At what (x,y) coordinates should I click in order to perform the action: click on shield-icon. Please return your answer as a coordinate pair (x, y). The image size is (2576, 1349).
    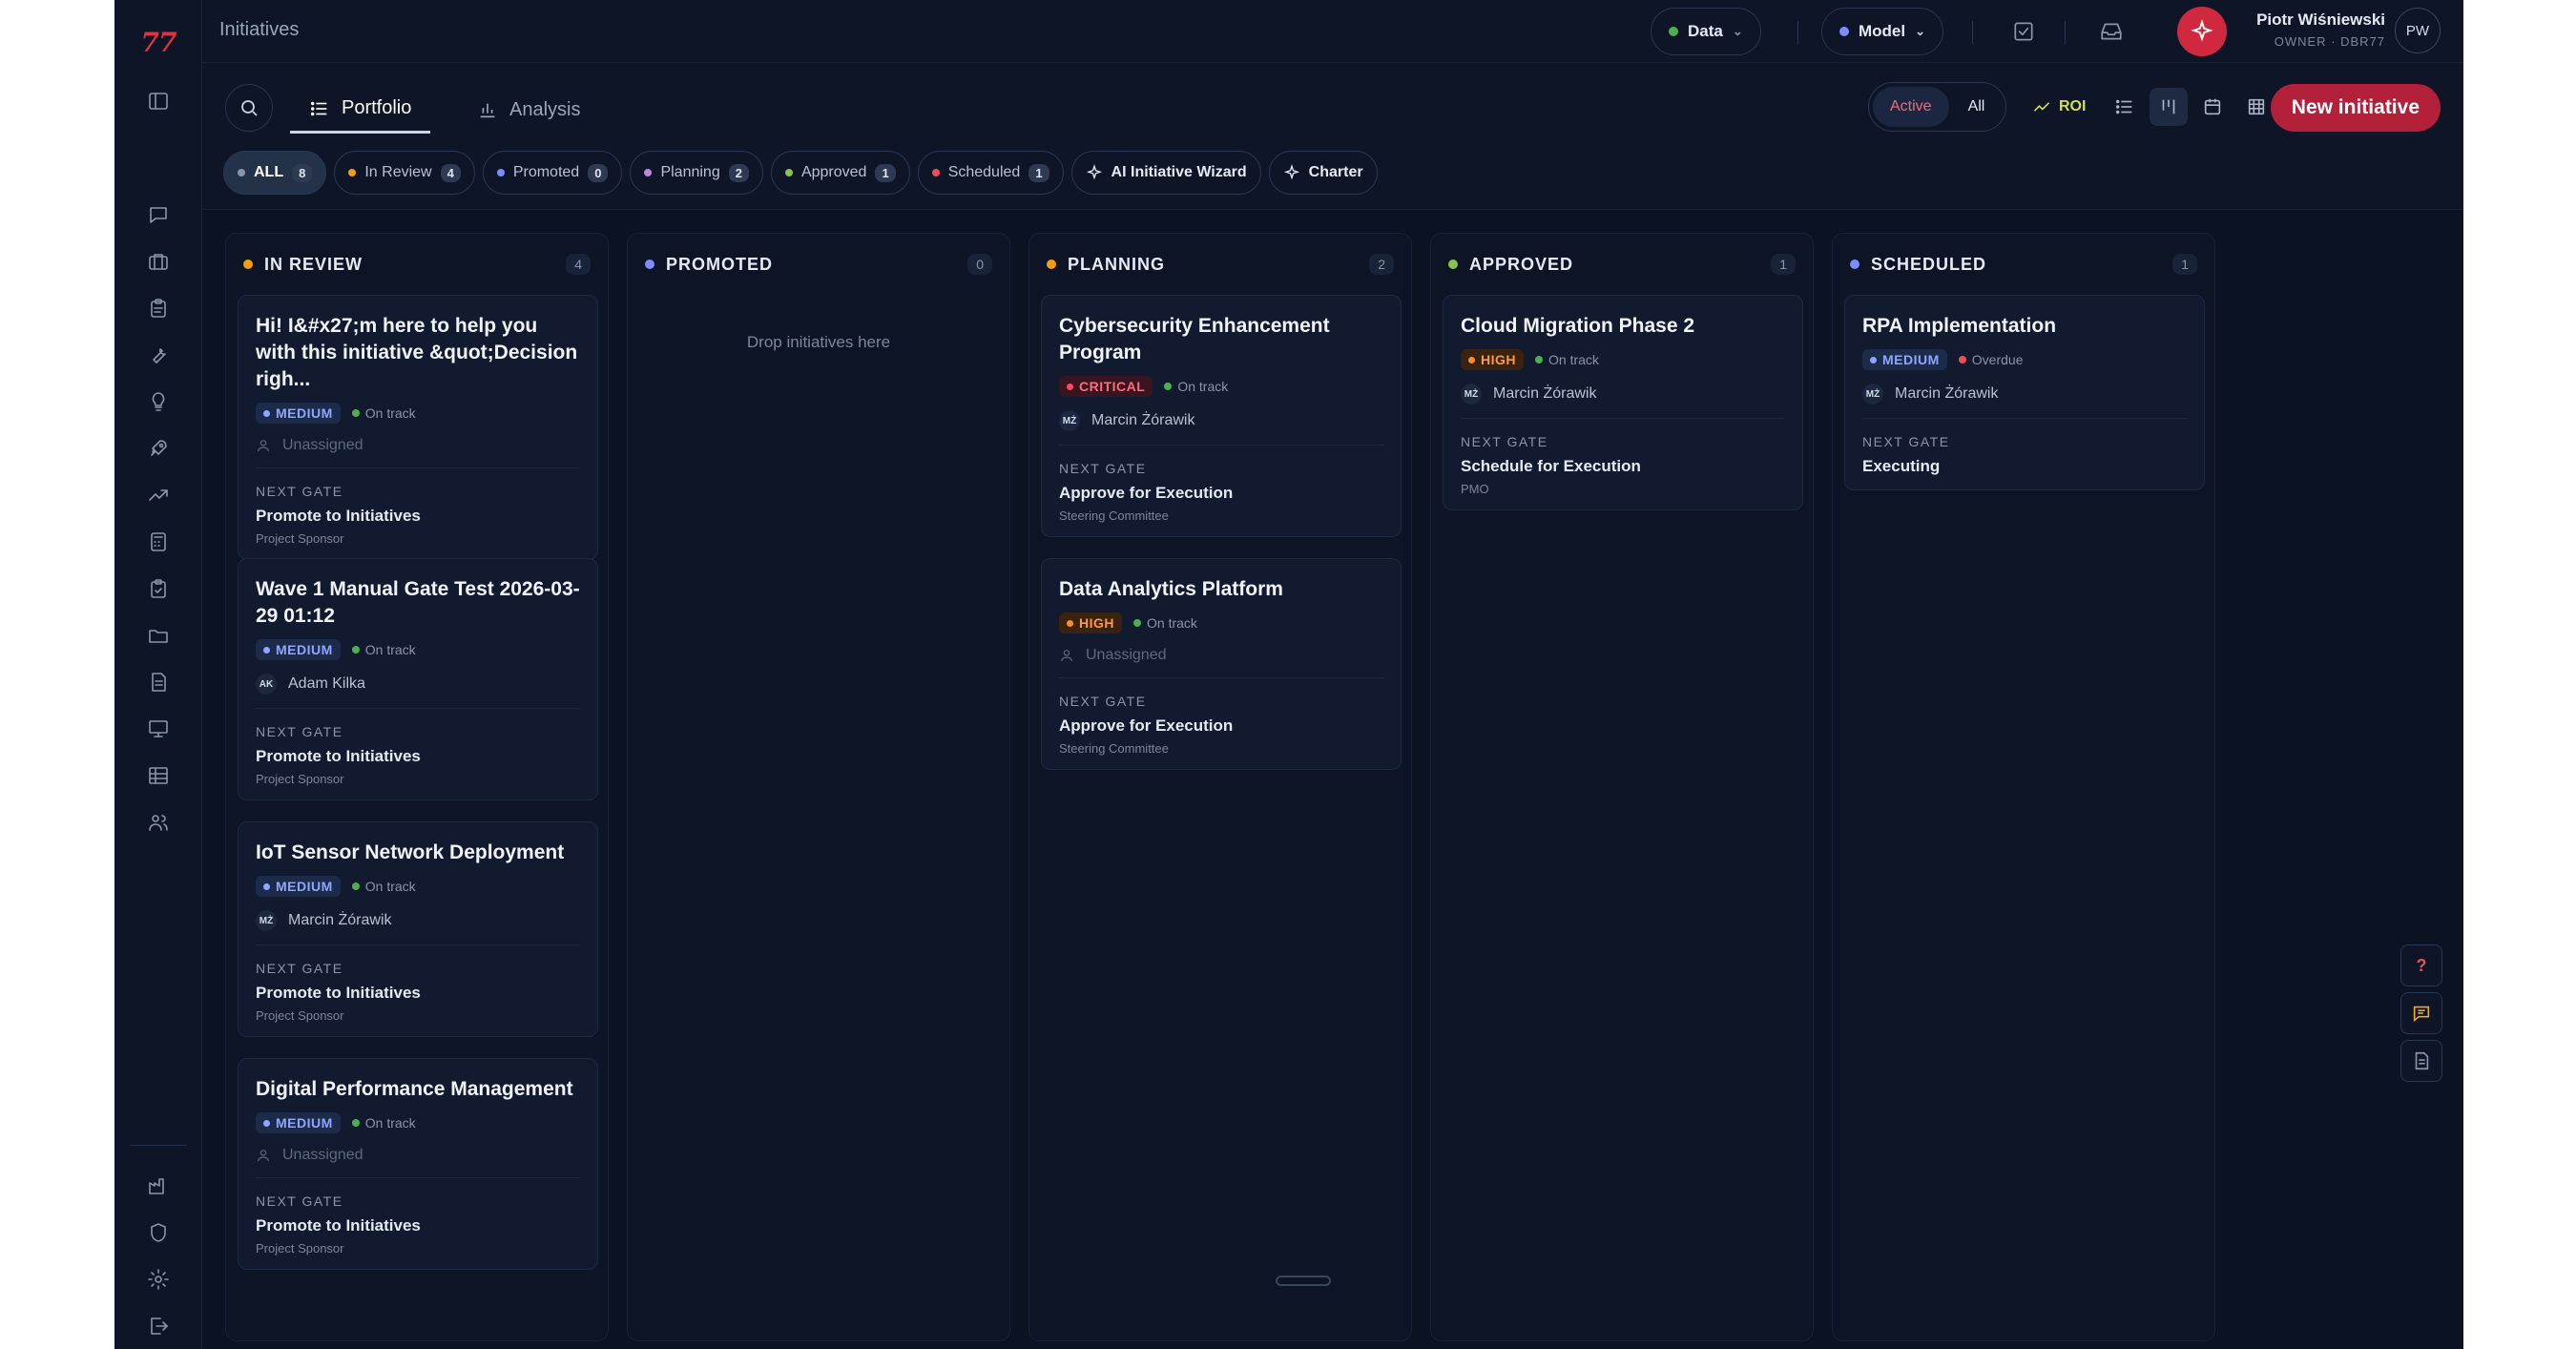
    Looking at the image, I should click on (158, 1232).